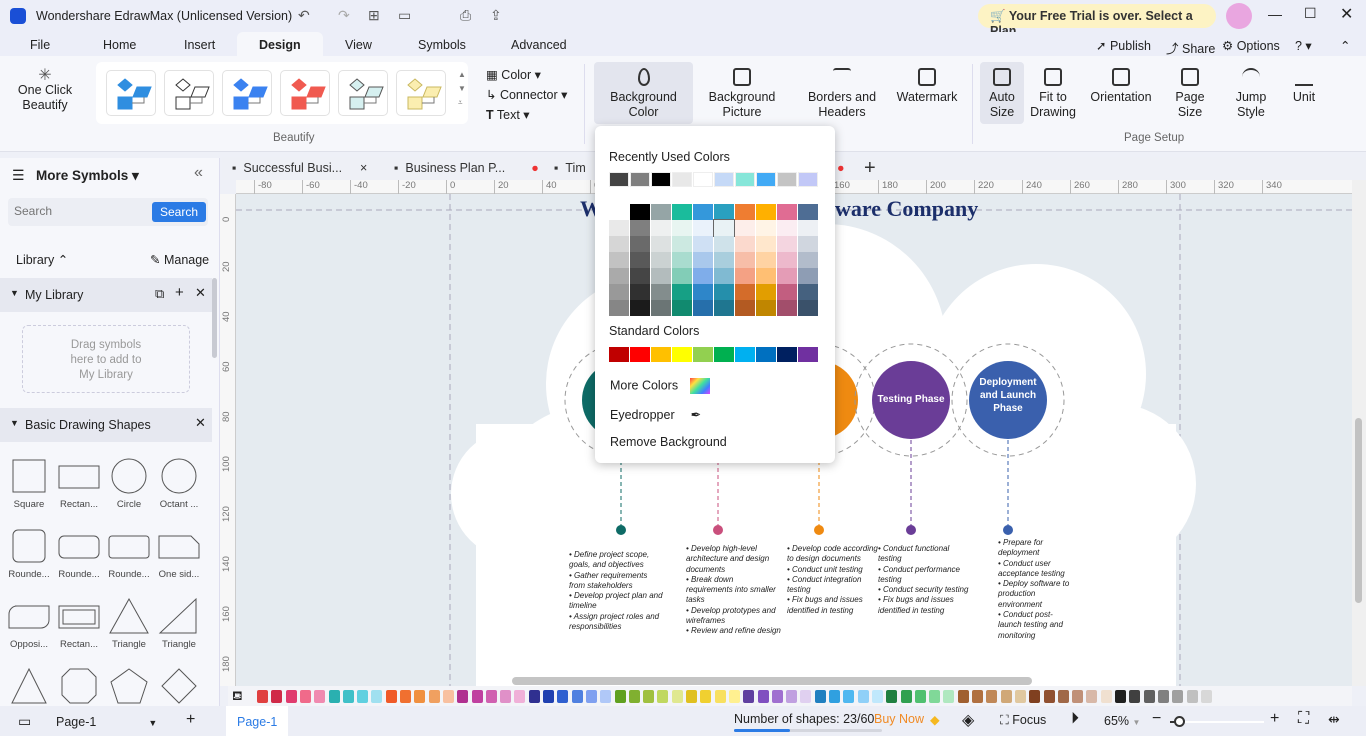 The width and height of the screenshot is (1366, 736). I want to click on focus-button: ⛶ Focus, so click(1023, 720).